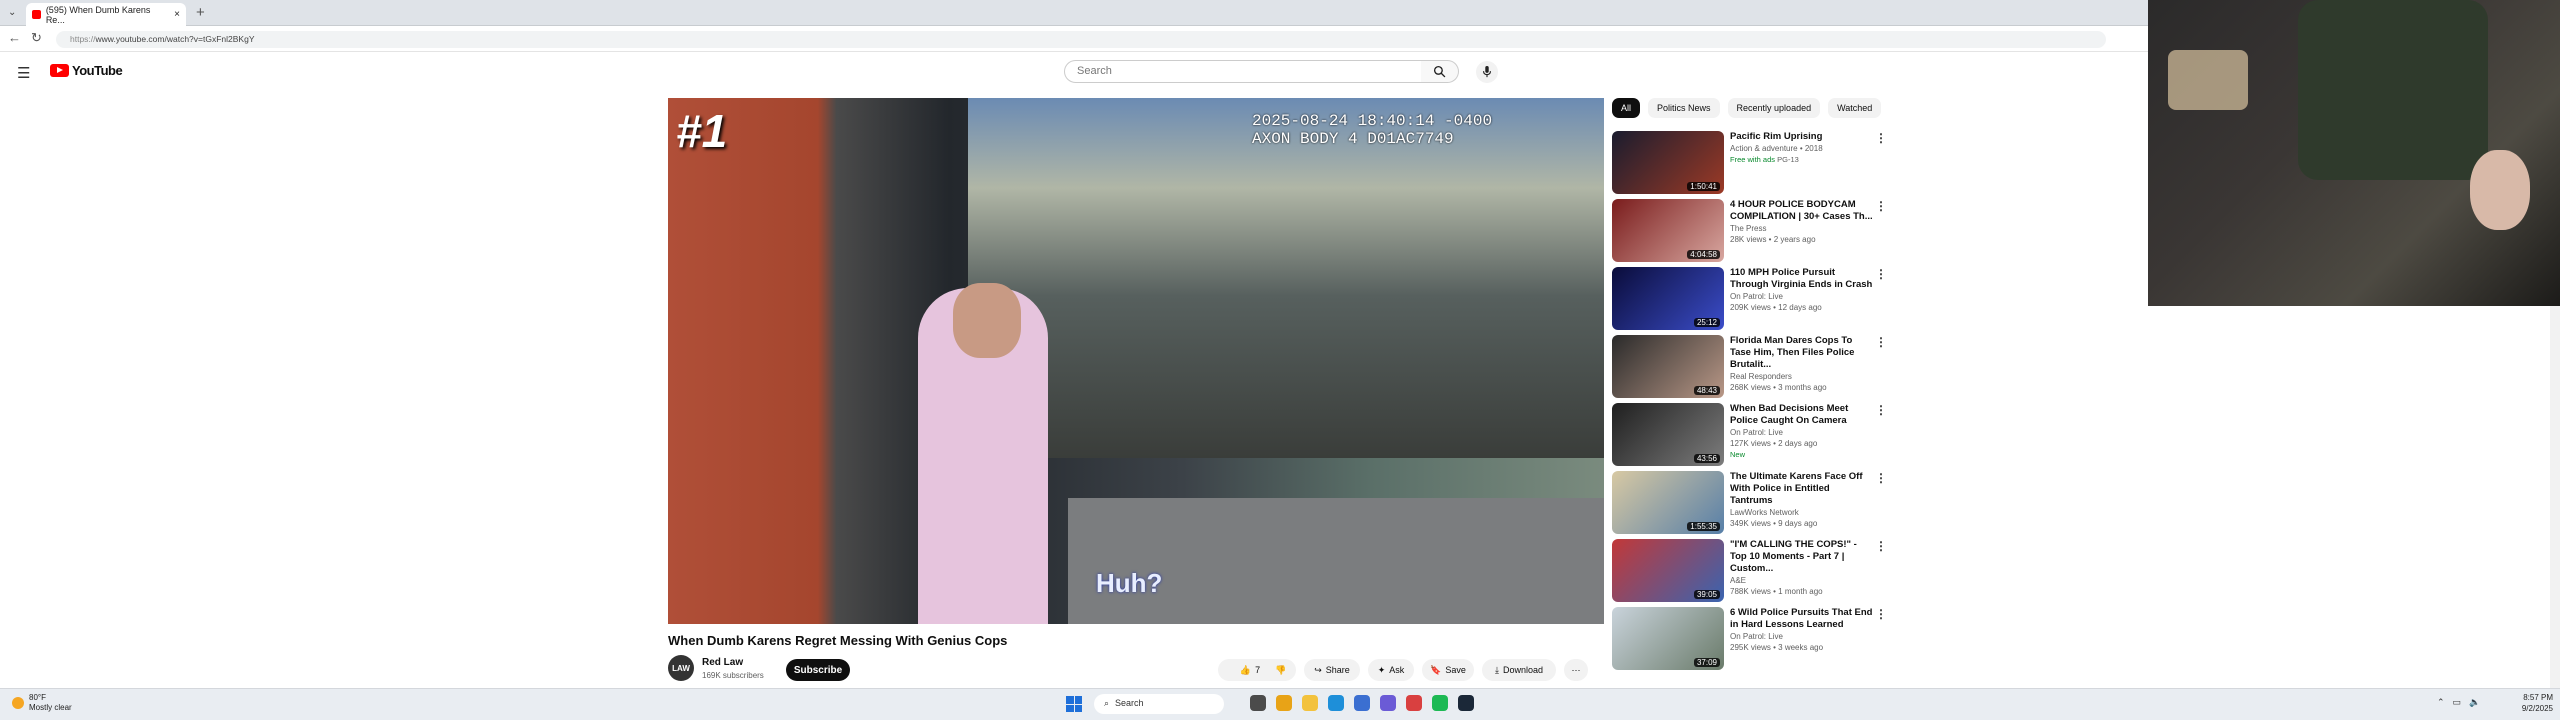 The height and width of the screenshot is (720, 2560). What do you see at coordinates (1258, 703) in the screenshot?
I see `task-view-icon` at bounding box center [1258, 703].